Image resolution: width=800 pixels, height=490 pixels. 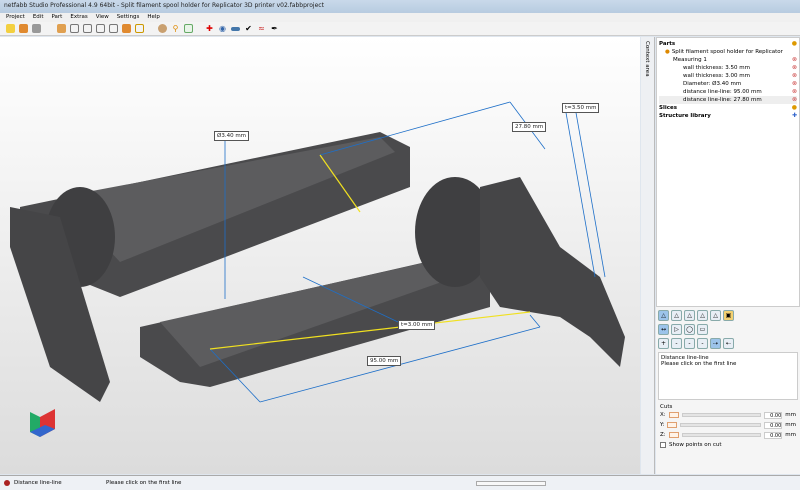 What do you see at coordinates (676, 329) in the screenshot?
I see `angle-button: ▷` at bounding box center [676, 329].